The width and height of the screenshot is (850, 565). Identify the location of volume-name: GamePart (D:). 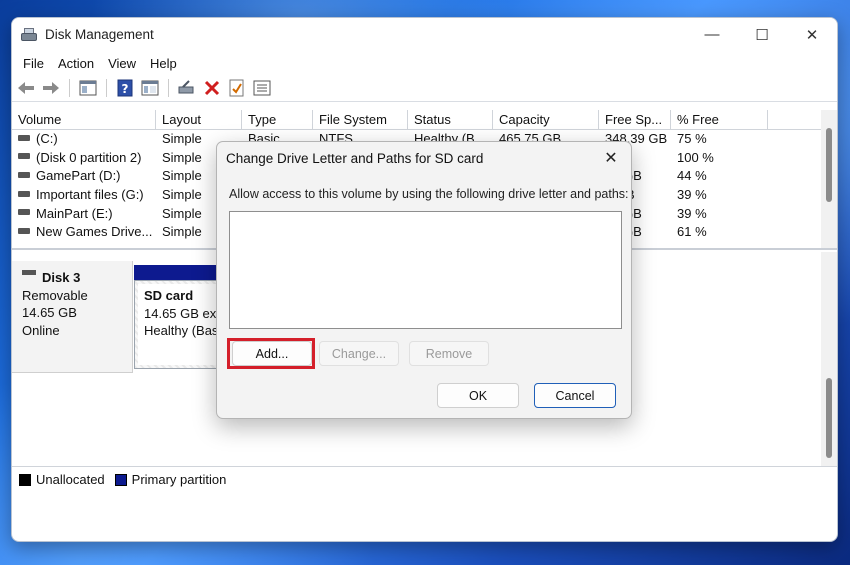
(78, 176).